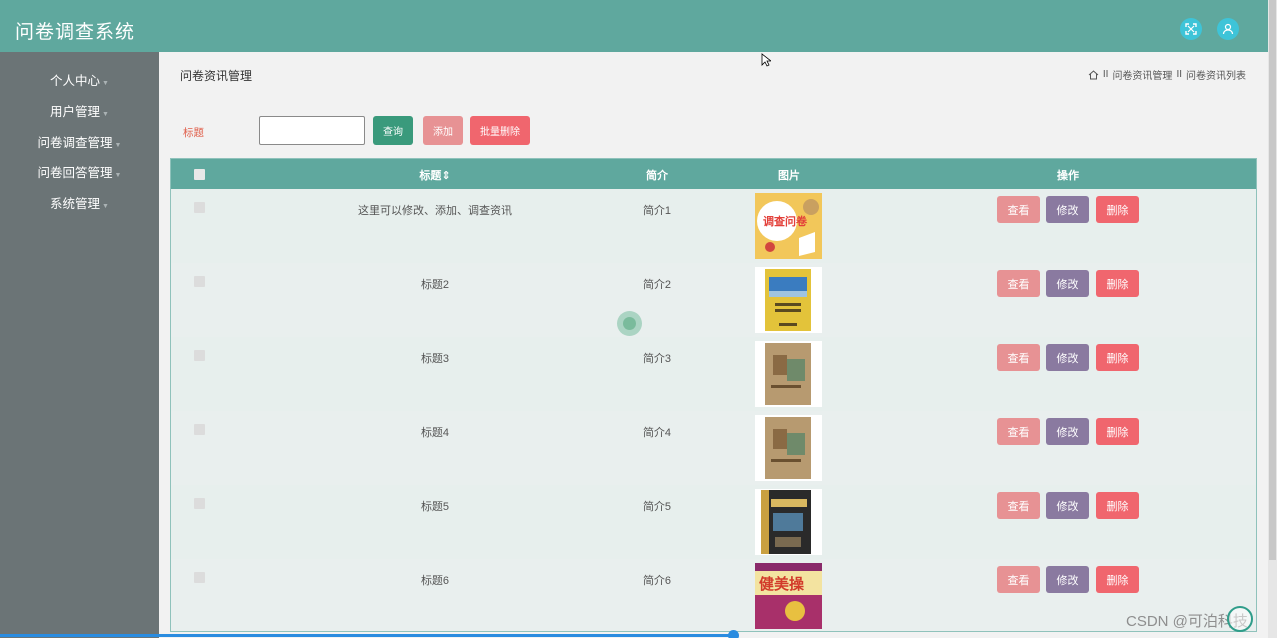  Describe the element at coordinates (435, 359) in the screenshot. I see `row-title: 标题3` at that location.